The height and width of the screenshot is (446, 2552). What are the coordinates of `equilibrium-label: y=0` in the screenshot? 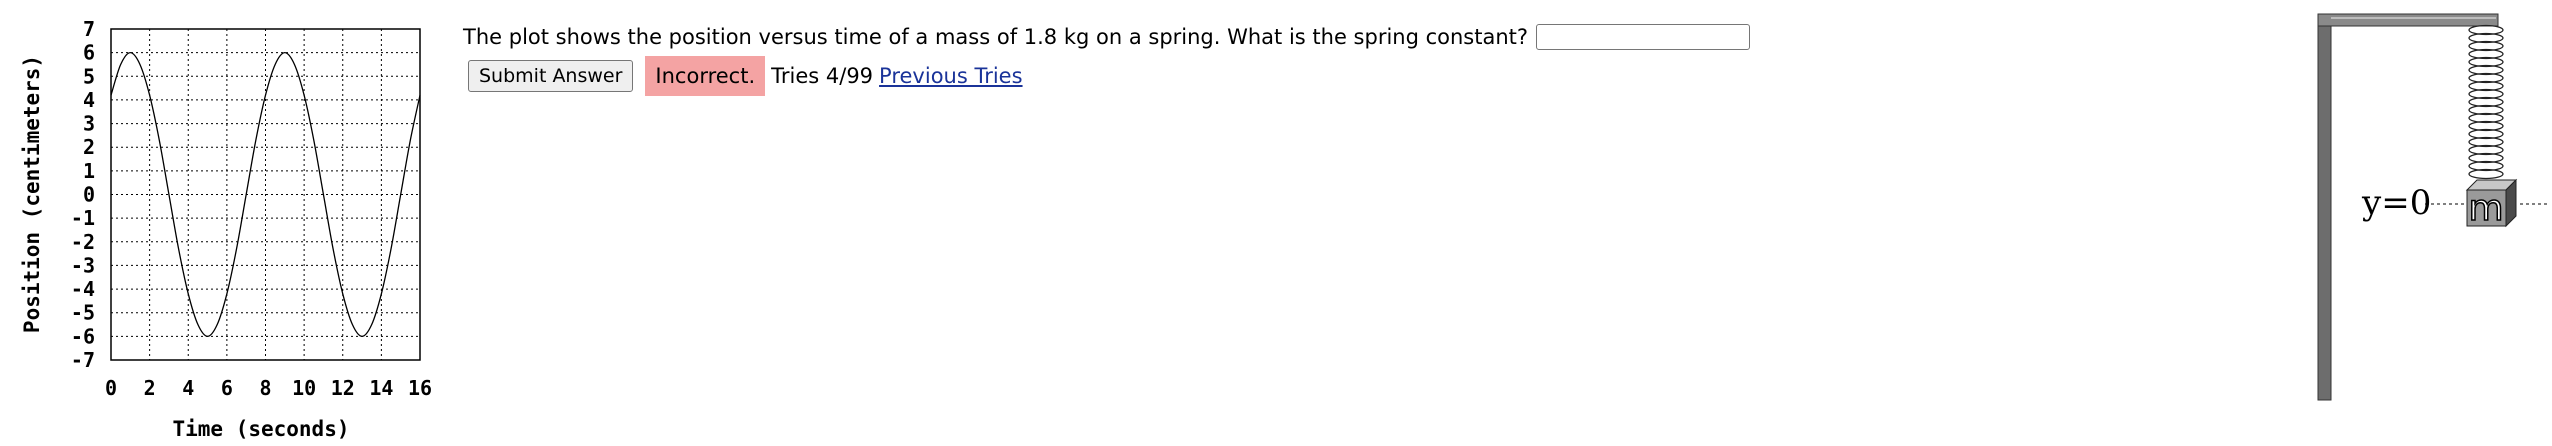 It's located at (2396, 203).